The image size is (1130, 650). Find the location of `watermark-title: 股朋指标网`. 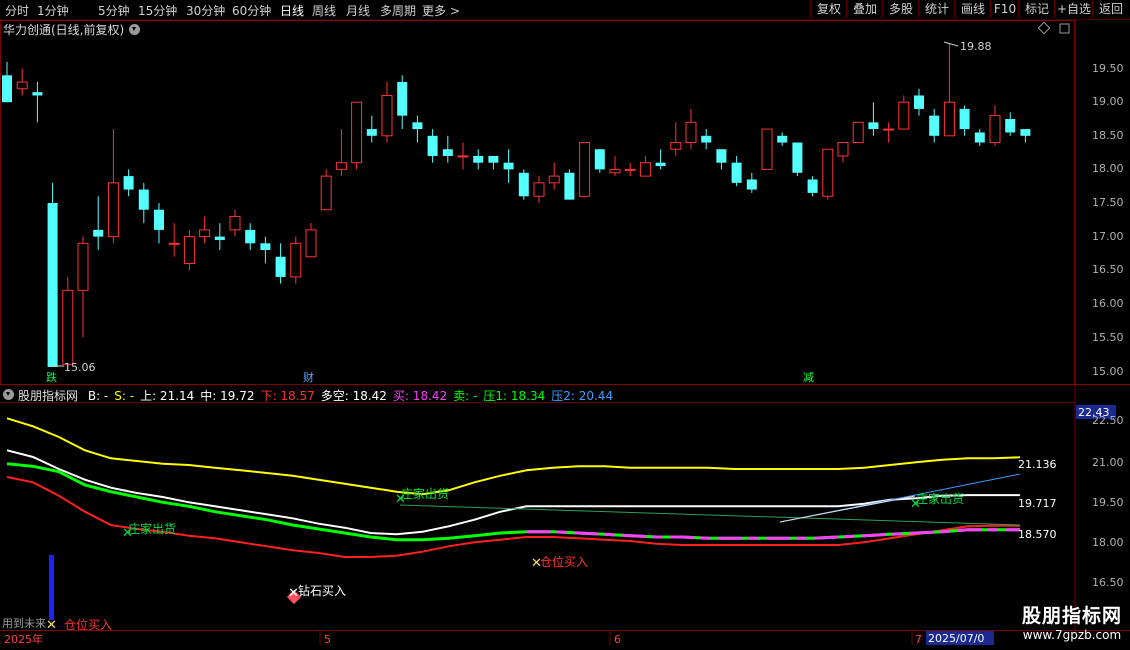

watermark-title: 股朋指标网 is located at coordinates (1071, 616).